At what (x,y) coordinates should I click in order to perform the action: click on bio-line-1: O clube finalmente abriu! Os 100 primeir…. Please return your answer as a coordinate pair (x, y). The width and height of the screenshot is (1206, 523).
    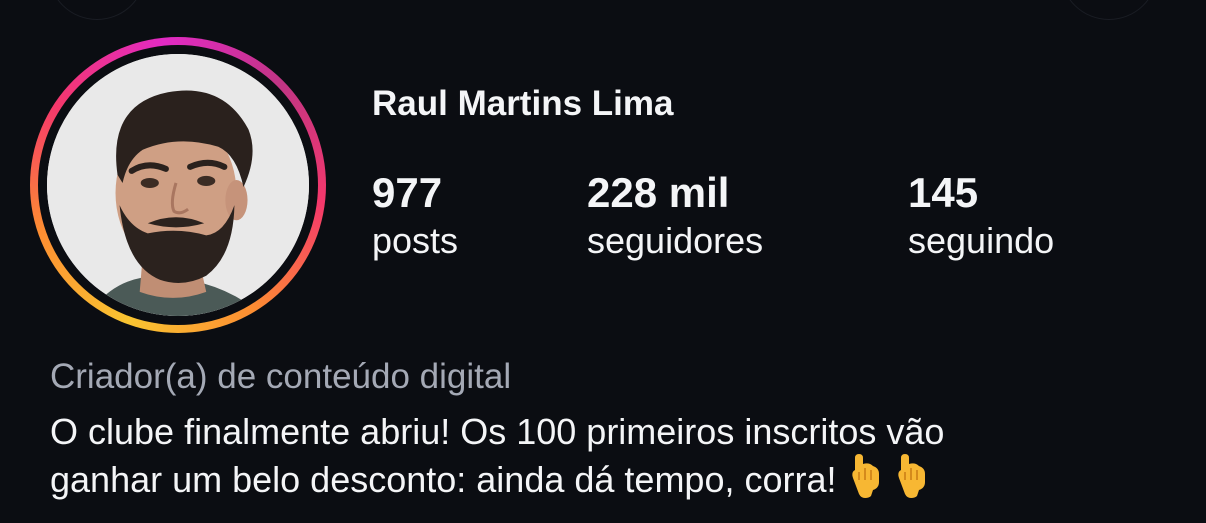
    Looking at the image, I should click on (497, 431).